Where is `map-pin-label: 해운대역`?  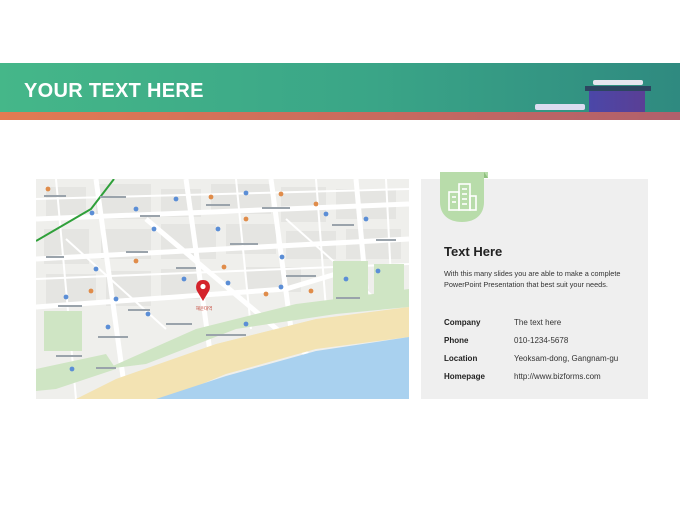
map-pin-label: 해운대역 is located at coordinates (204, 308).